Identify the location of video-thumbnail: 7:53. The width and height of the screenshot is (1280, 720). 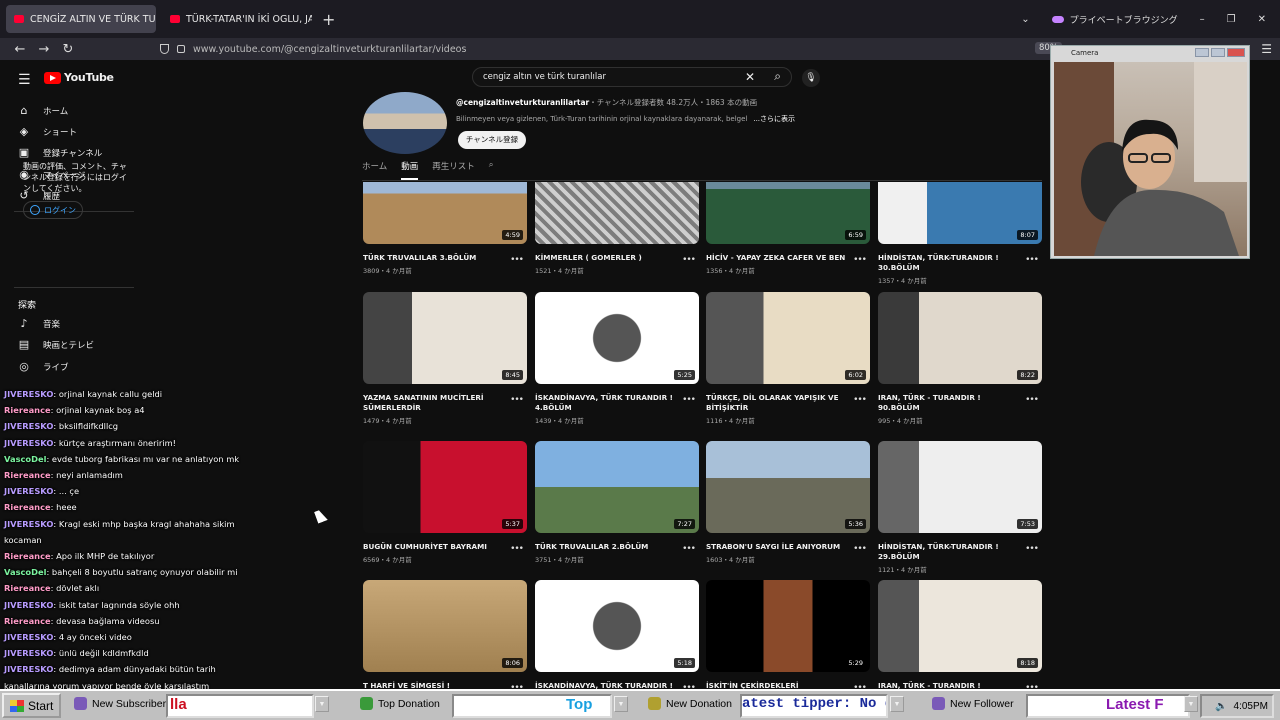
(960, 487).